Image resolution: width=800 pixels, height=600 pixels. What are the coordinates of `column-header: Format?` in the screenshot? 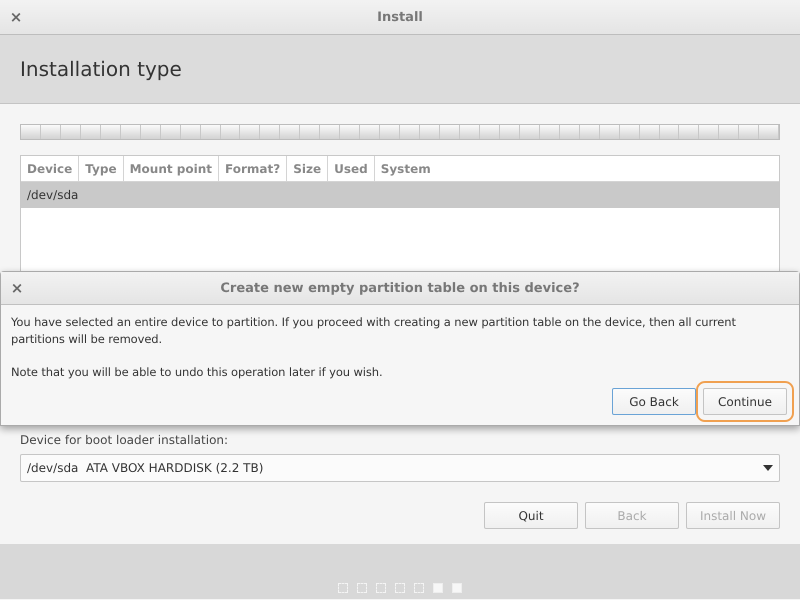 It's located at (253, 168).